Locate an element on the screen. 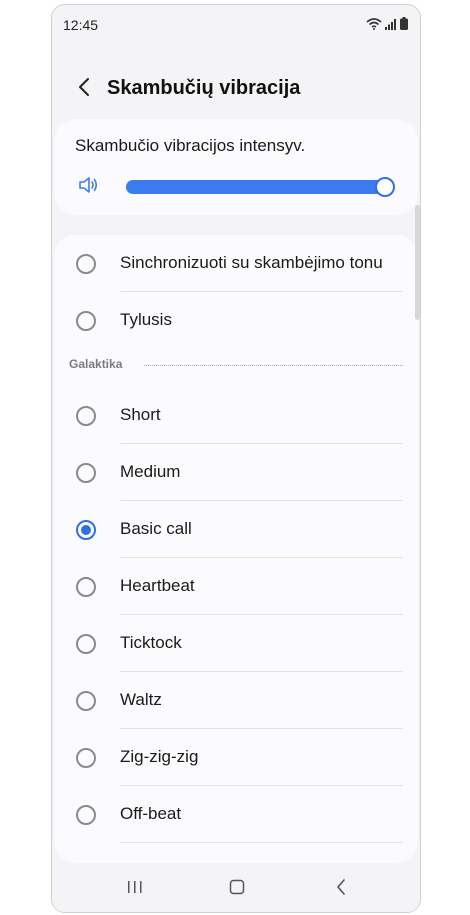  section-label: Galaktika is located at coordinates (96, 364).